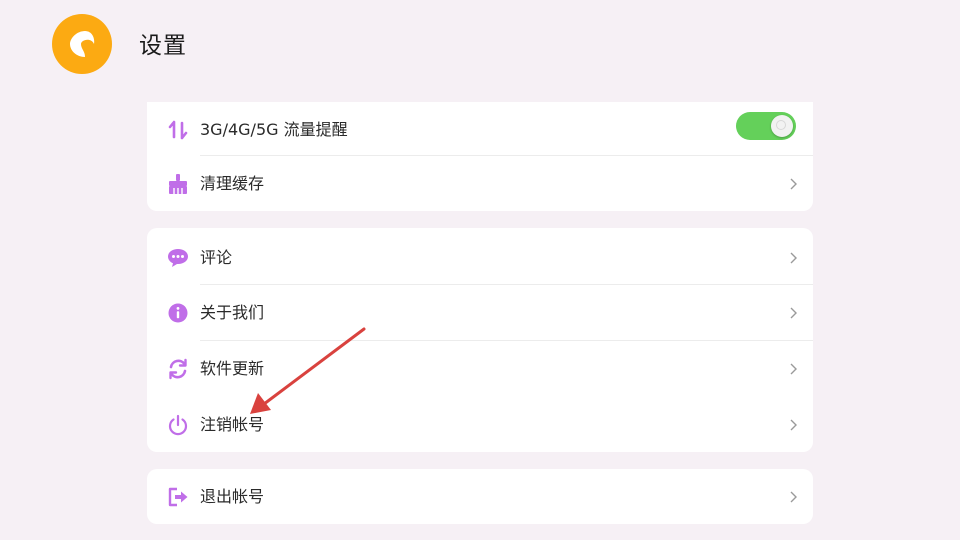  I want to click on settings-row-label: 清理缓存, so click(232, 183).